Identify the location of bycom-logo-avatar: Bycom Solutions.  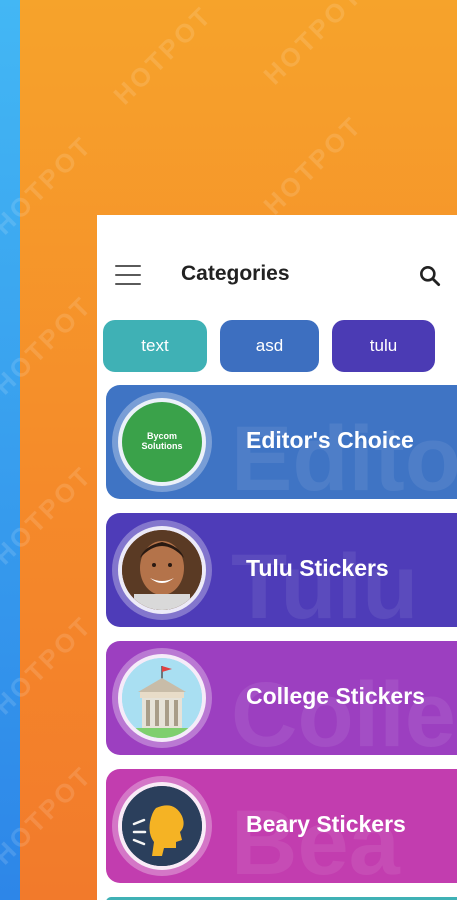
(162, 442).